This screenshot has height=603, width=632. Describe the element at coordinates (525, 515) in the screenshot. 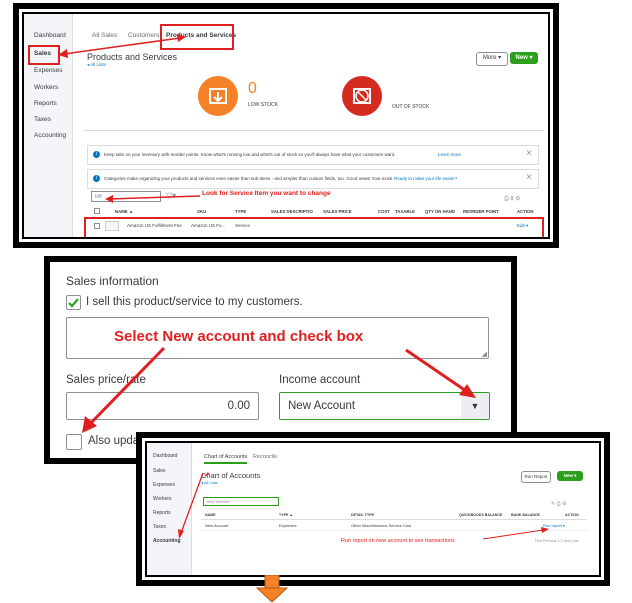

I see `col-bank-balance: BANK BALANCE` at that location.